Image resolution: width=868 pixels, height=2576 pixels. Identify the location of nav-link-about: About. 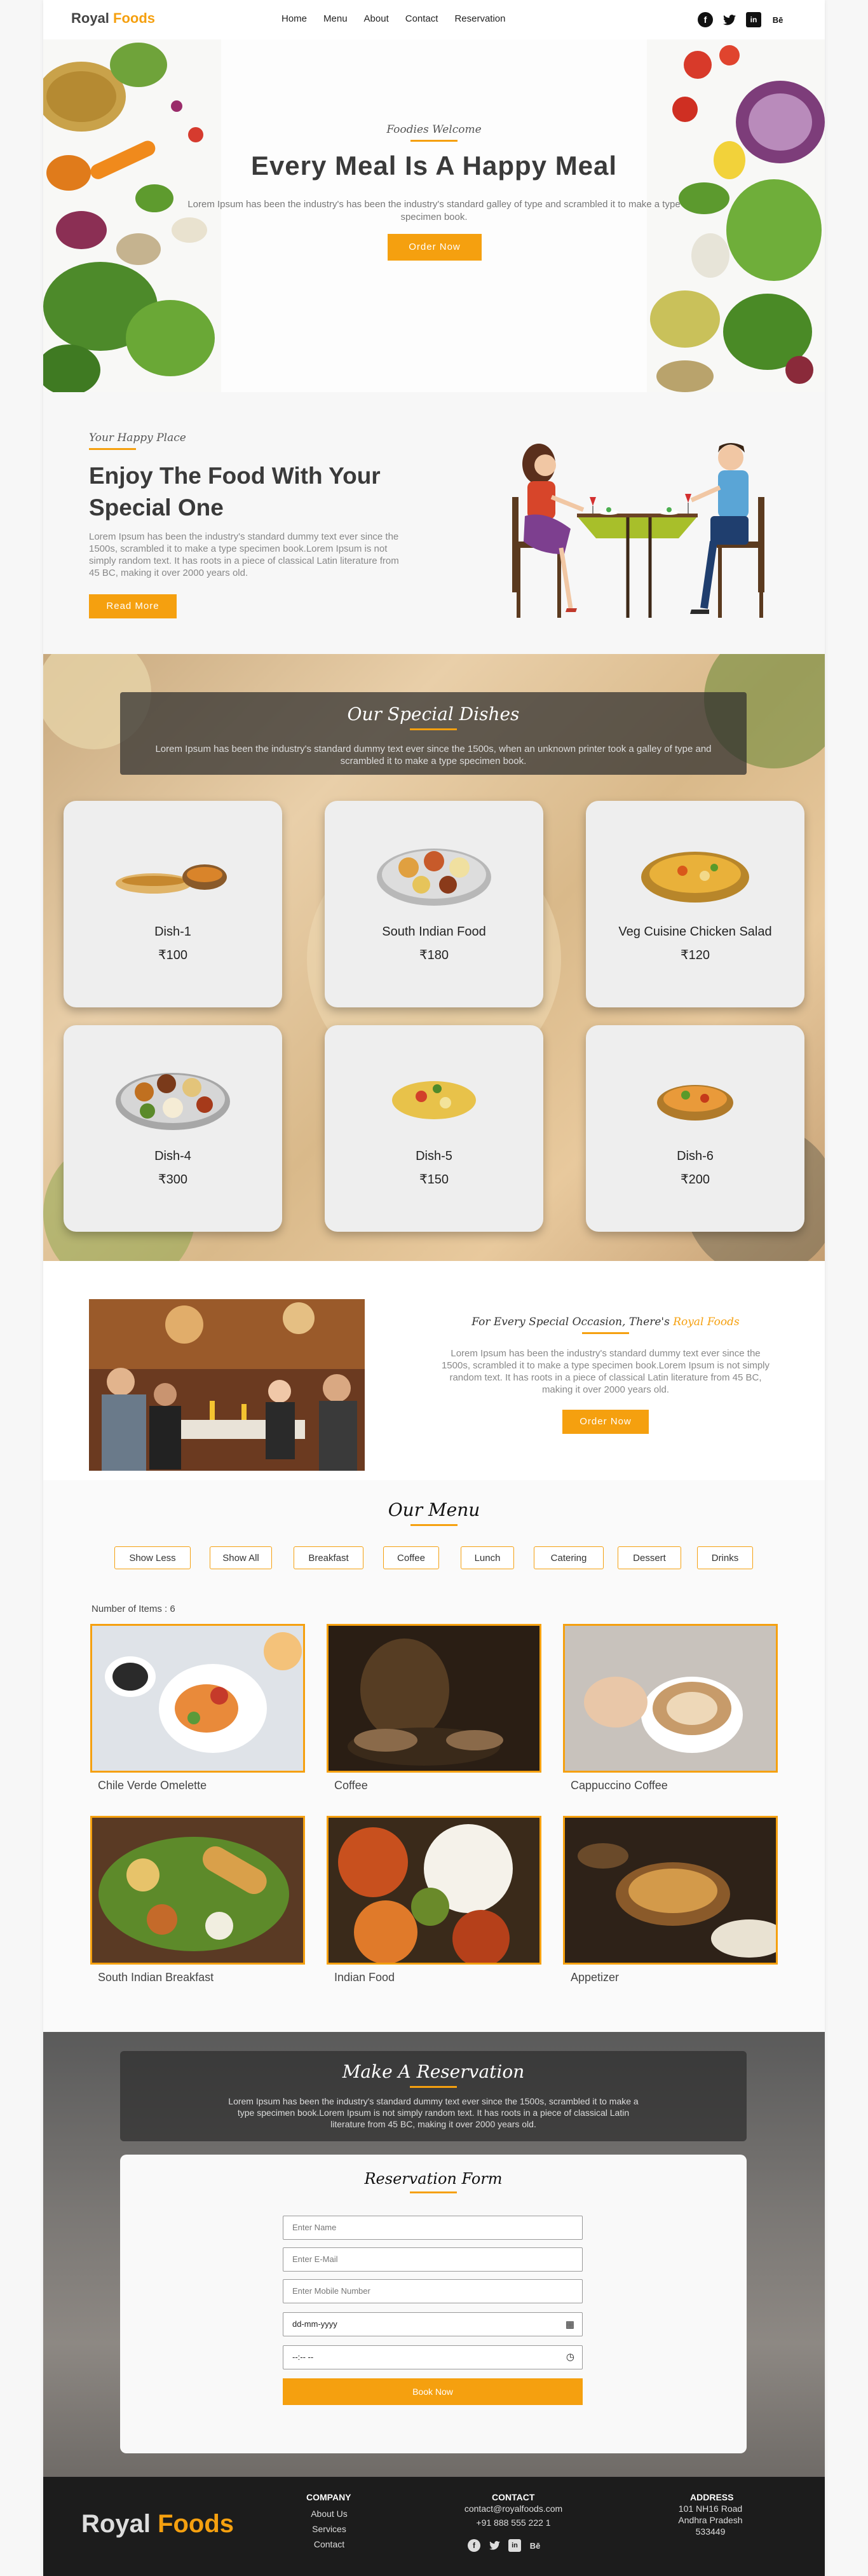
(376, 18).